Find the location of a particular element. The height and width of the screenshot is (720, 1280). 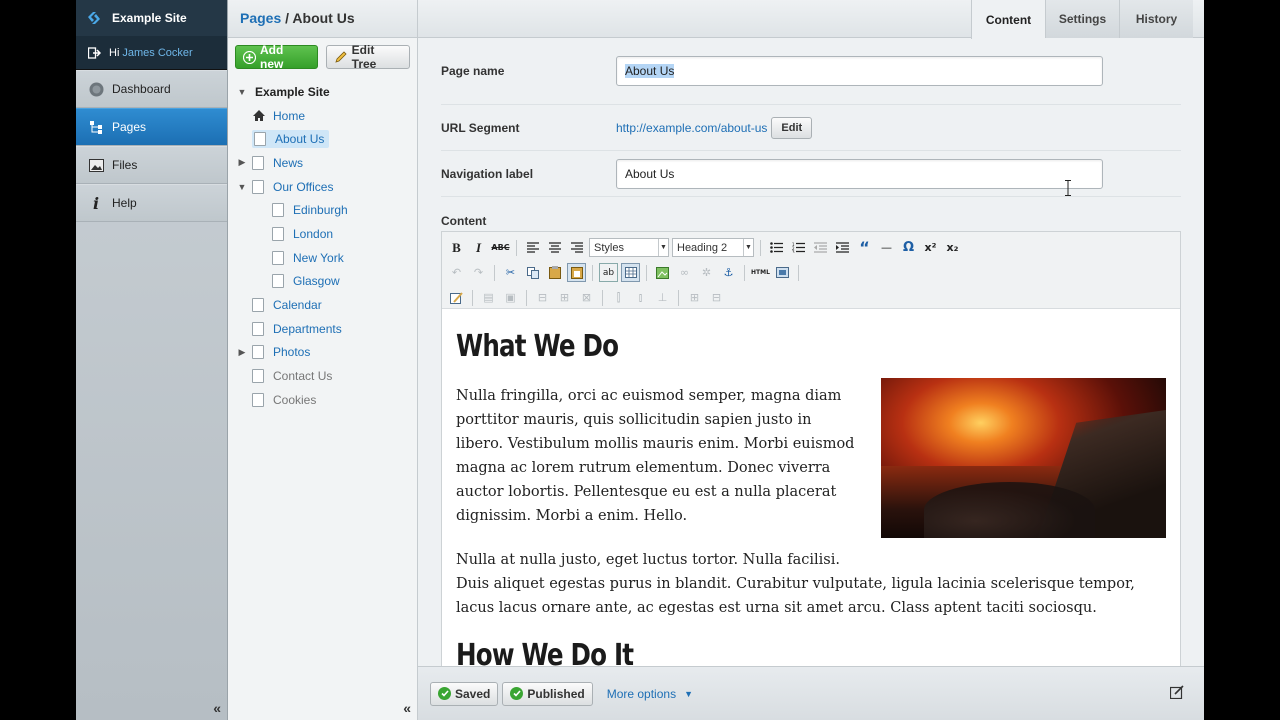

undo-icon: ↶ is located at coordinates (456, 272).